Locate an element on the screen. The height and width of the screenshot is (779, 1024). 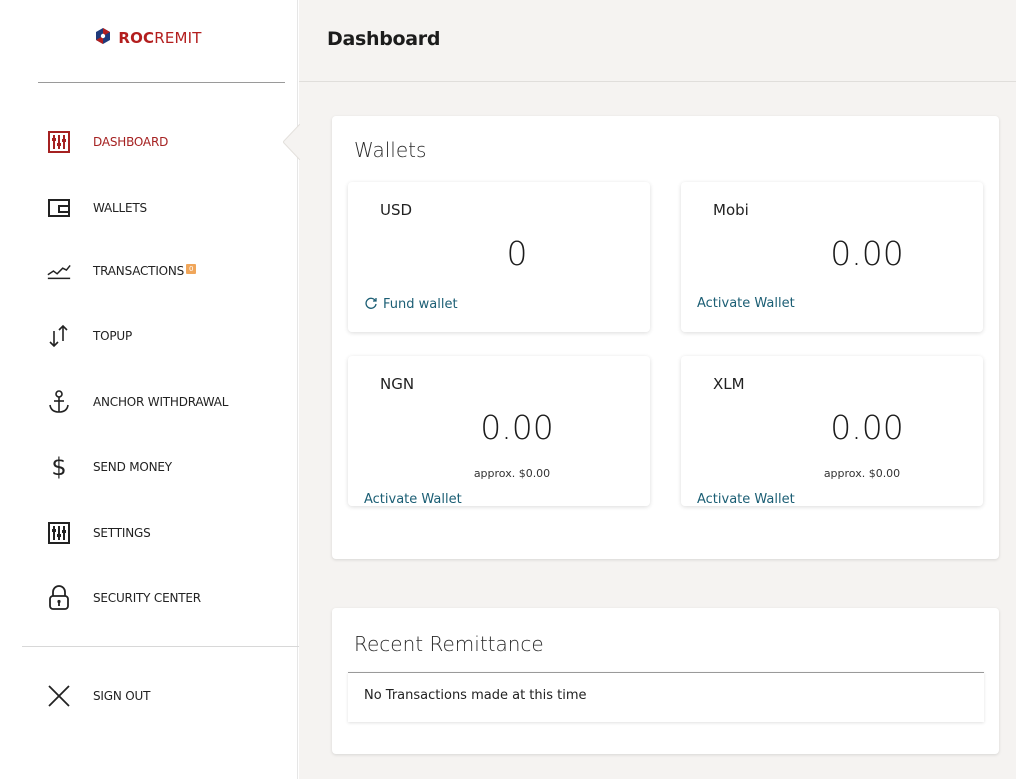
refresh-icon is located at coordinates (371, 304).